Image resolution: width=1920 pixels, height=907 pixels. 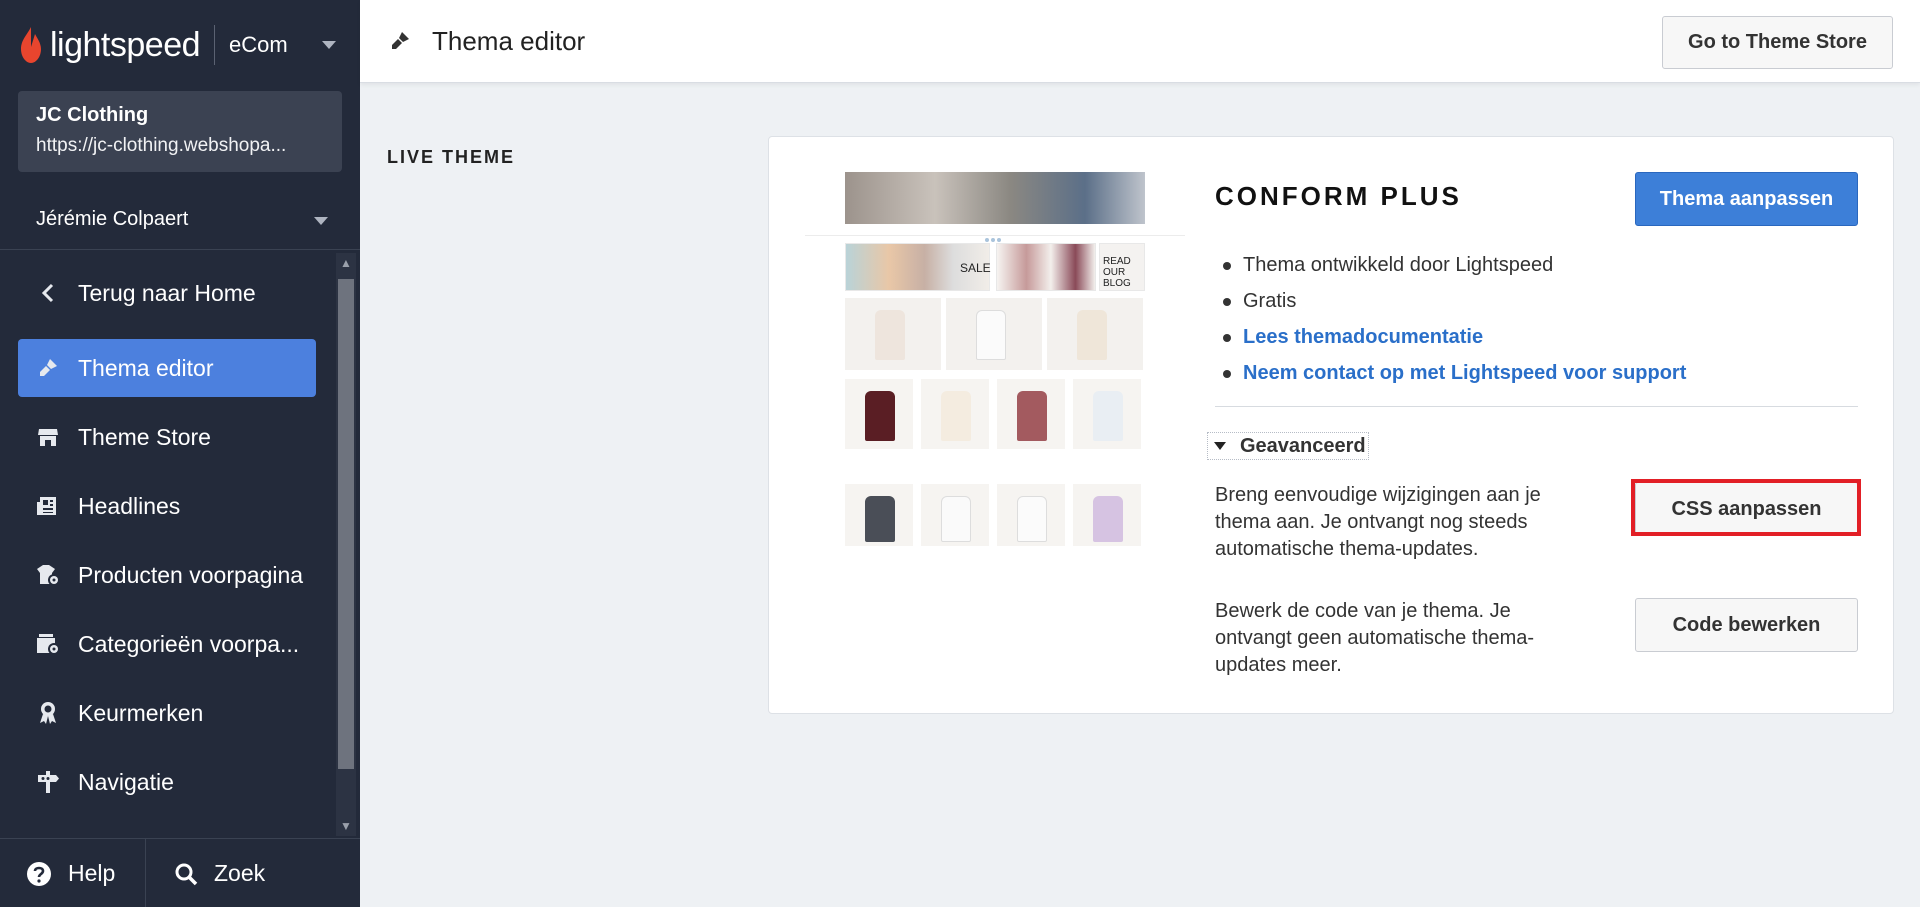 What do you see at coordinates (46, 506) in the screenshot?
I see `newspaper-icon` at bounding box center [46, 506].